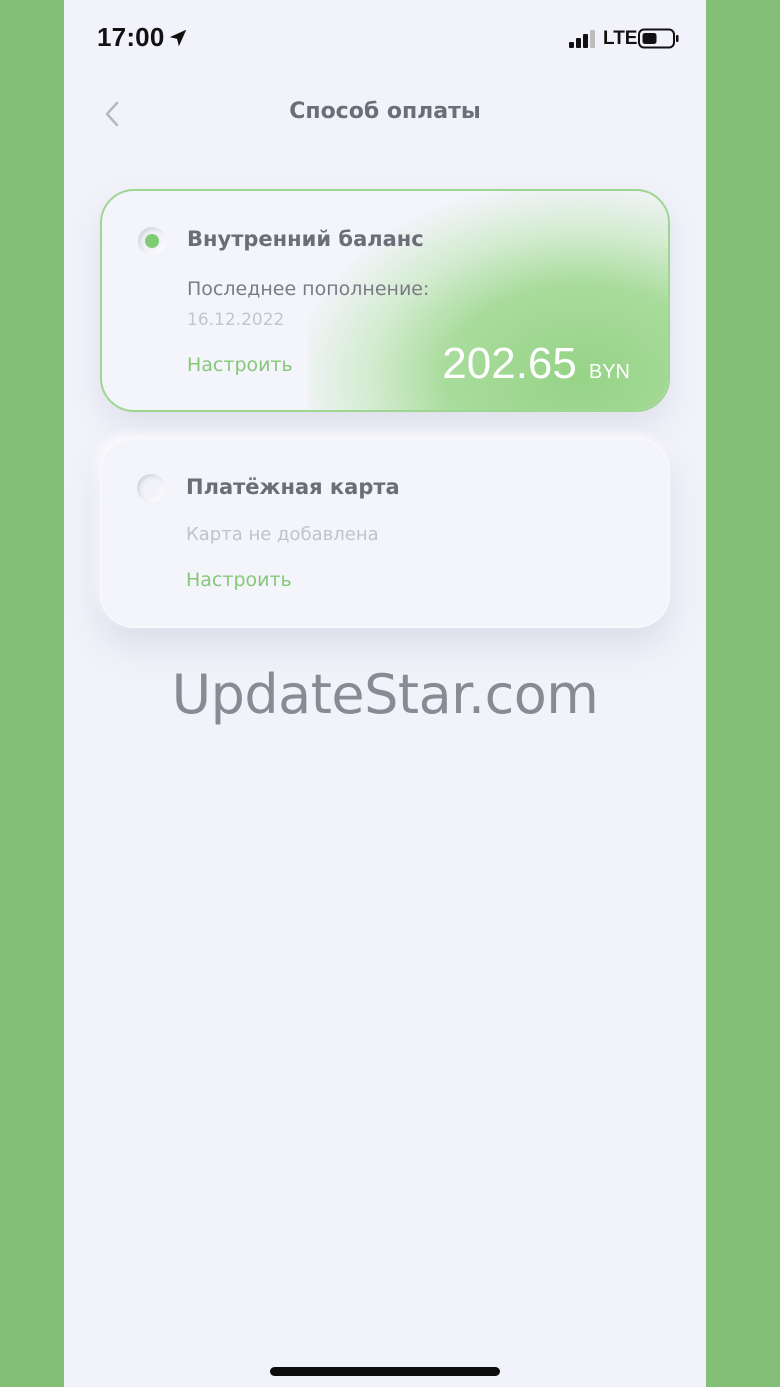 The image size is (780, 1387). I want to click on location-arrow-icon, so click(178, 38).